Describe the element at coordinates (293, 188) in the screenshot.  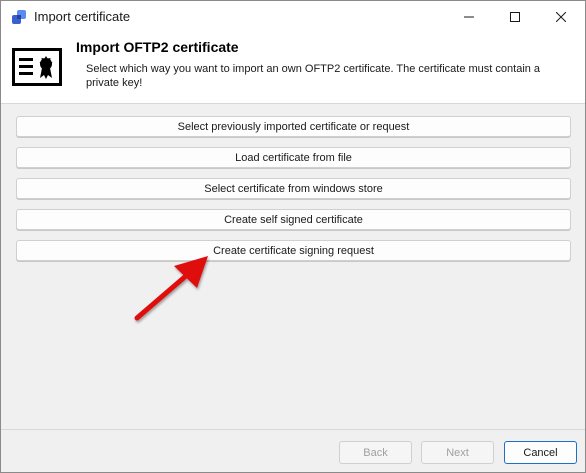
I see `select-from-windows-store-button: Select certificate from windows store` at that location.